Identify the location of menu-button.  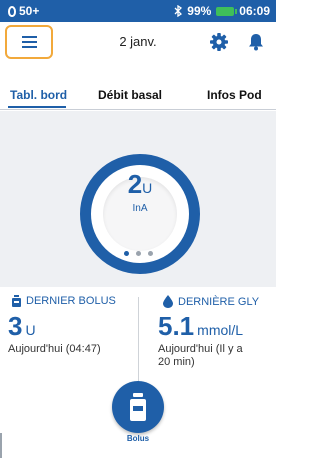
(29, 42).